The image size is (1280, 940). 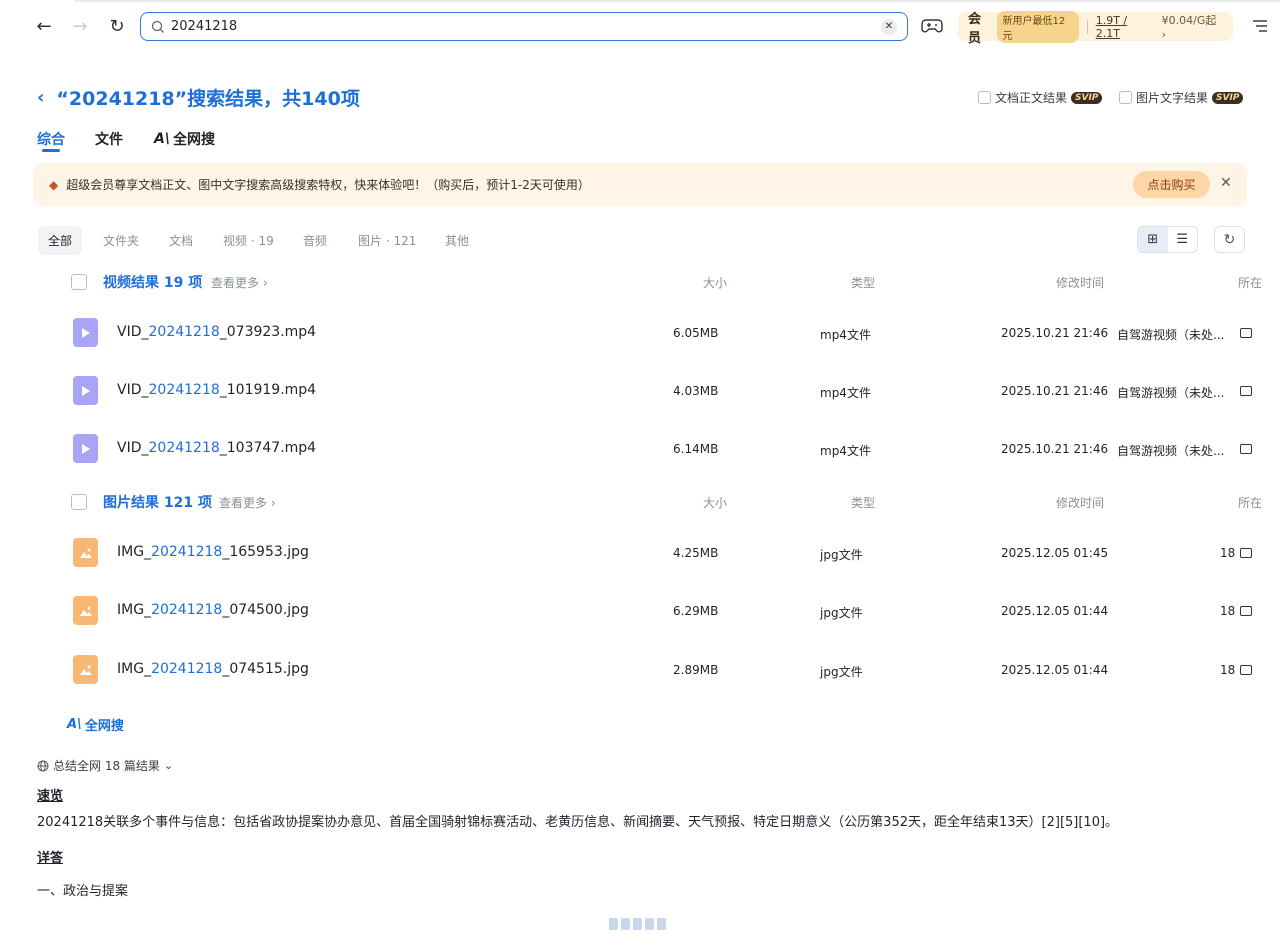 What do you see at coordinates (696, 333) in the screenshot?
I see `file-size: 6.05MB` at bounding box center [696, 333].